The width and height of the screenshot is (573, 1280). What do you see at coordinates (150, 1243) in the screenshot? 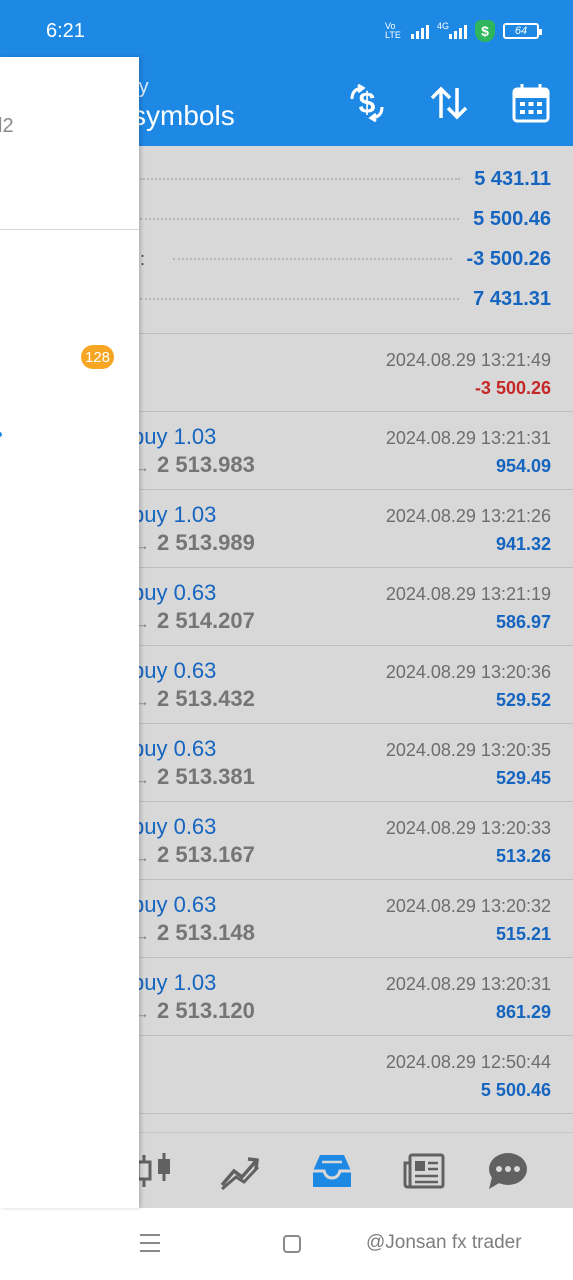
I see `menu-icon` at bounding box center [150, 1243].